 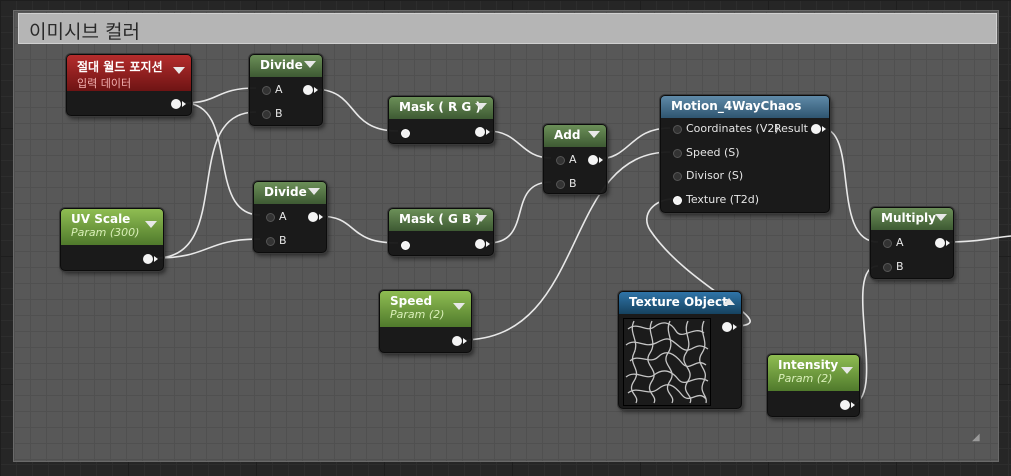 What do you see at coordinates (358, 229) in the screenshot?
I see `wire-divide2-maskgb` at bounding box center [358, 229].